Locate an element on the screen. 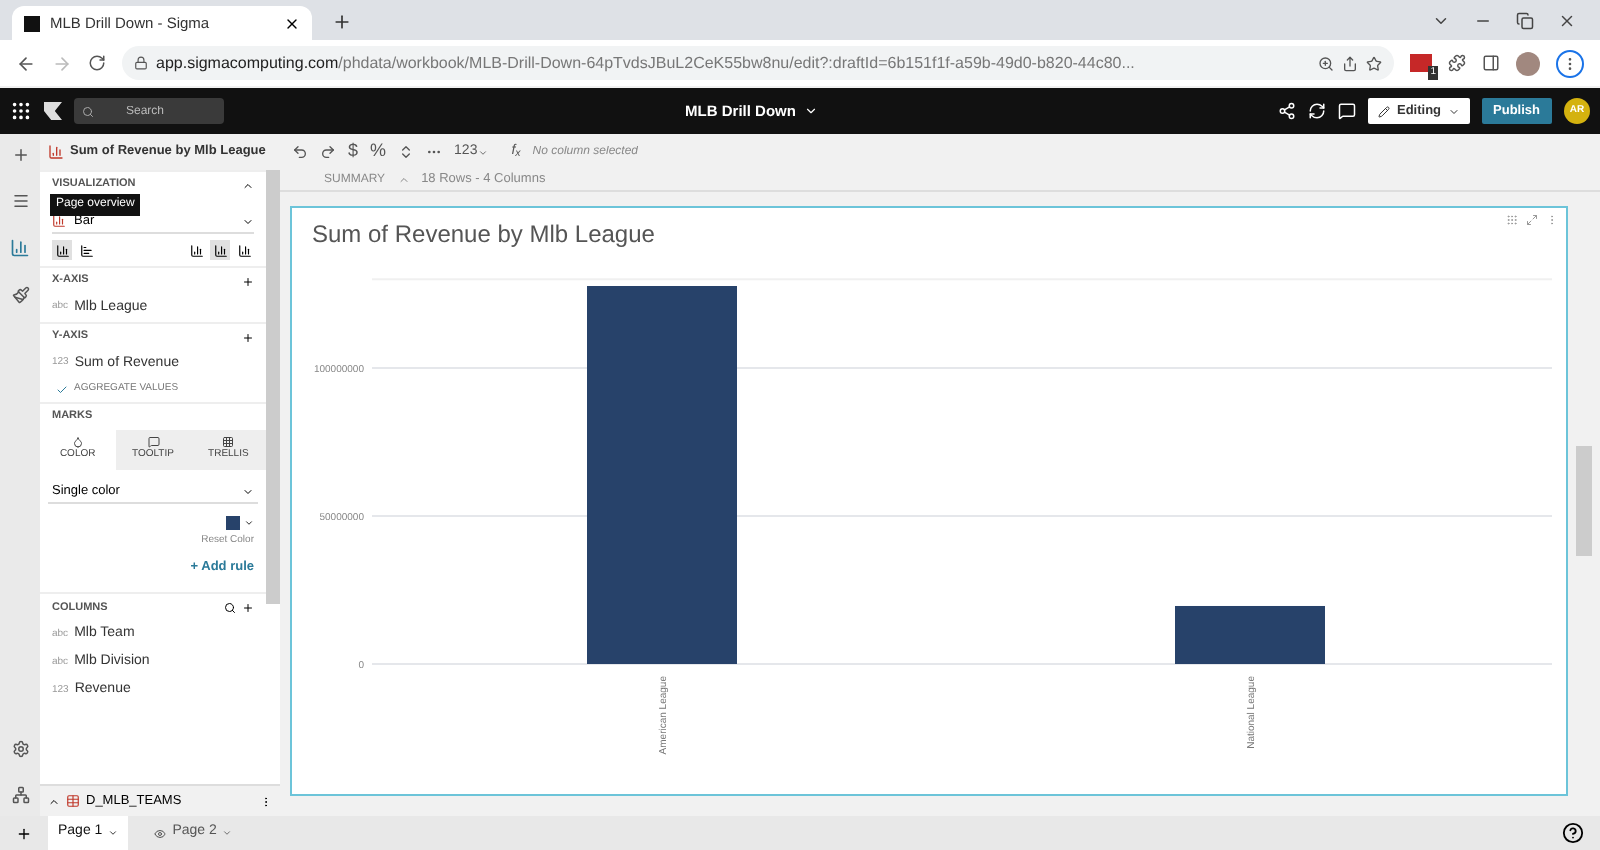  pencil-icon is located at coordinates (1384, 111).